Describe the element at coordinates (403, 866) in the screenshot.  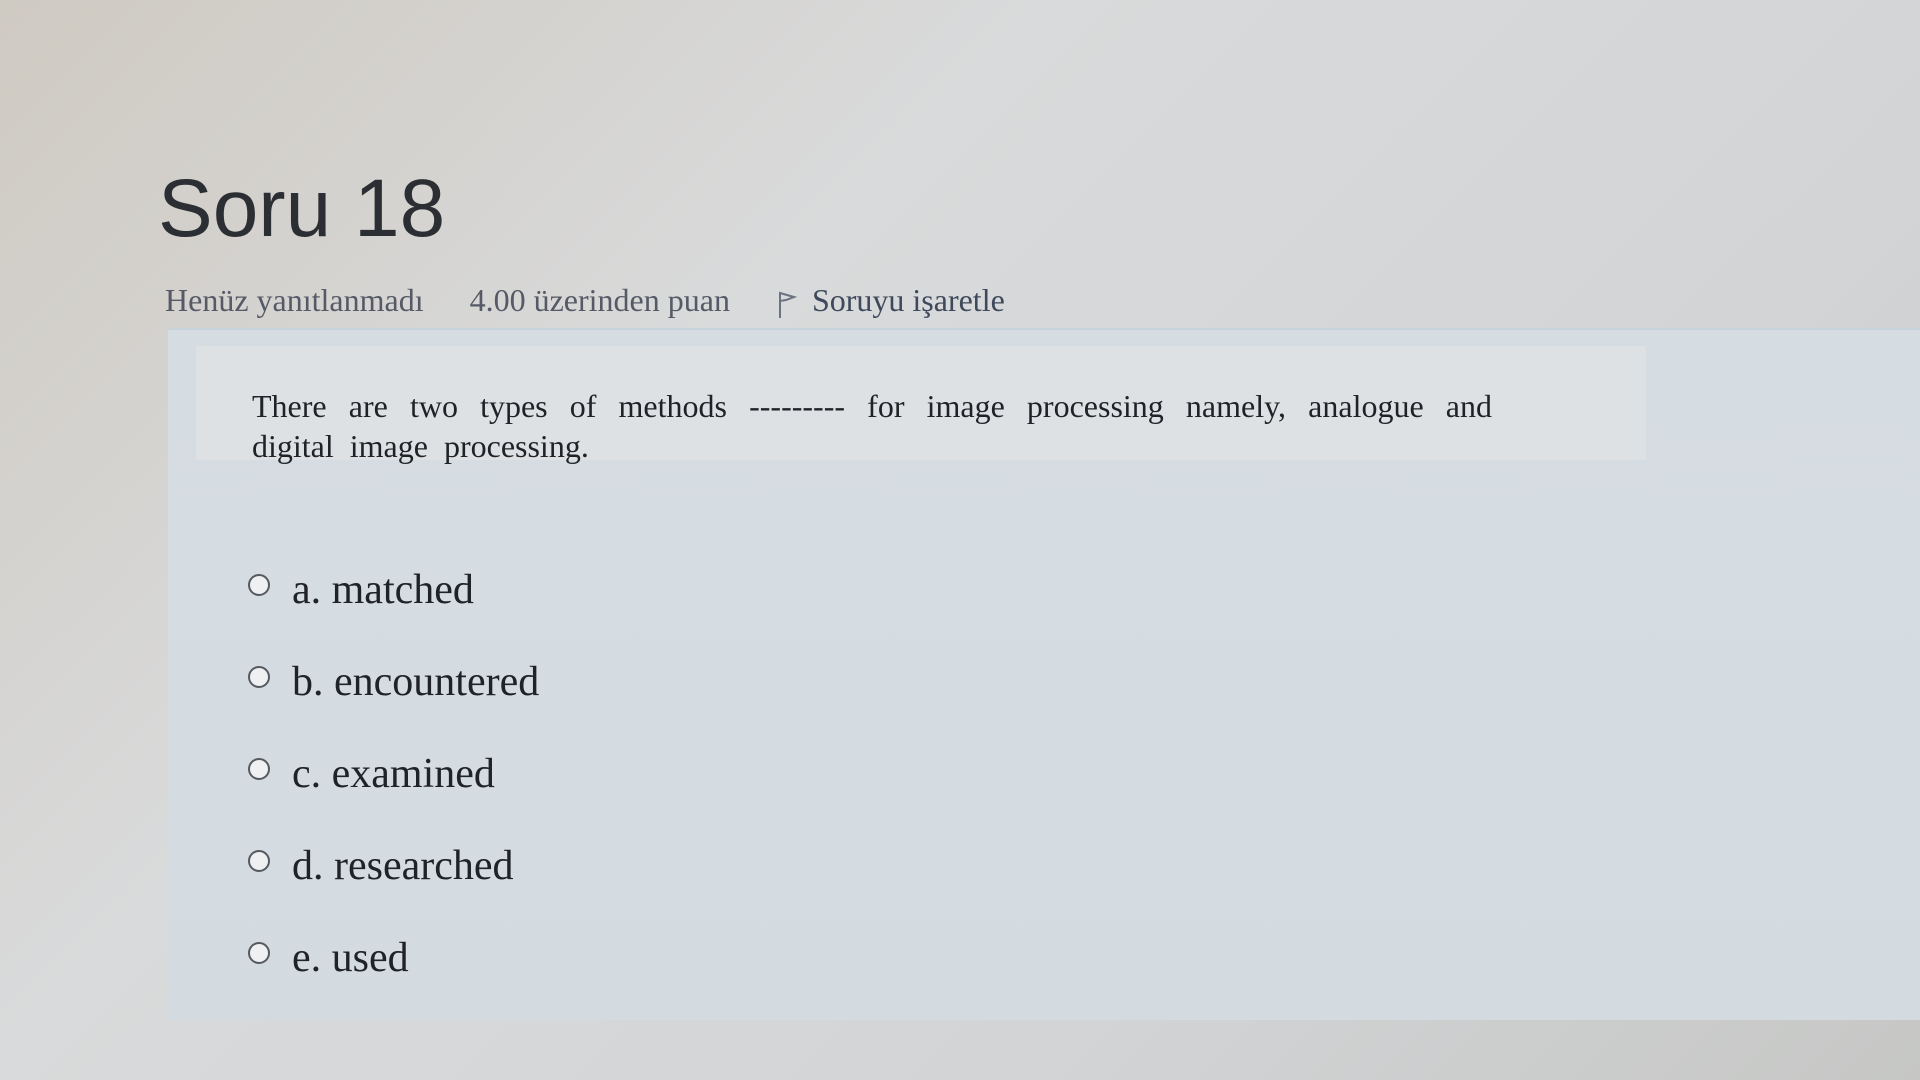
I see `answer-label: d. researched` at that location.